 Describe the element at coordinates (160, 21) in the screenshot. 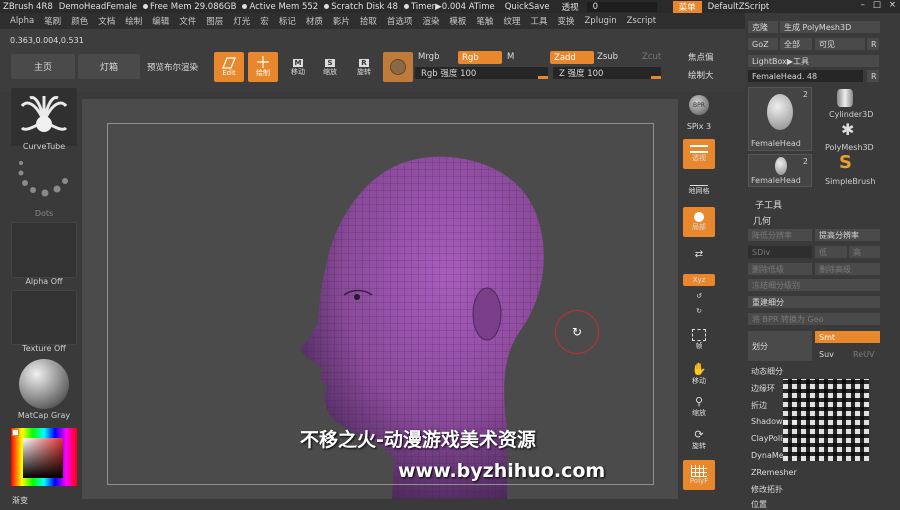

I see `menu-item: 编辑` at that location.